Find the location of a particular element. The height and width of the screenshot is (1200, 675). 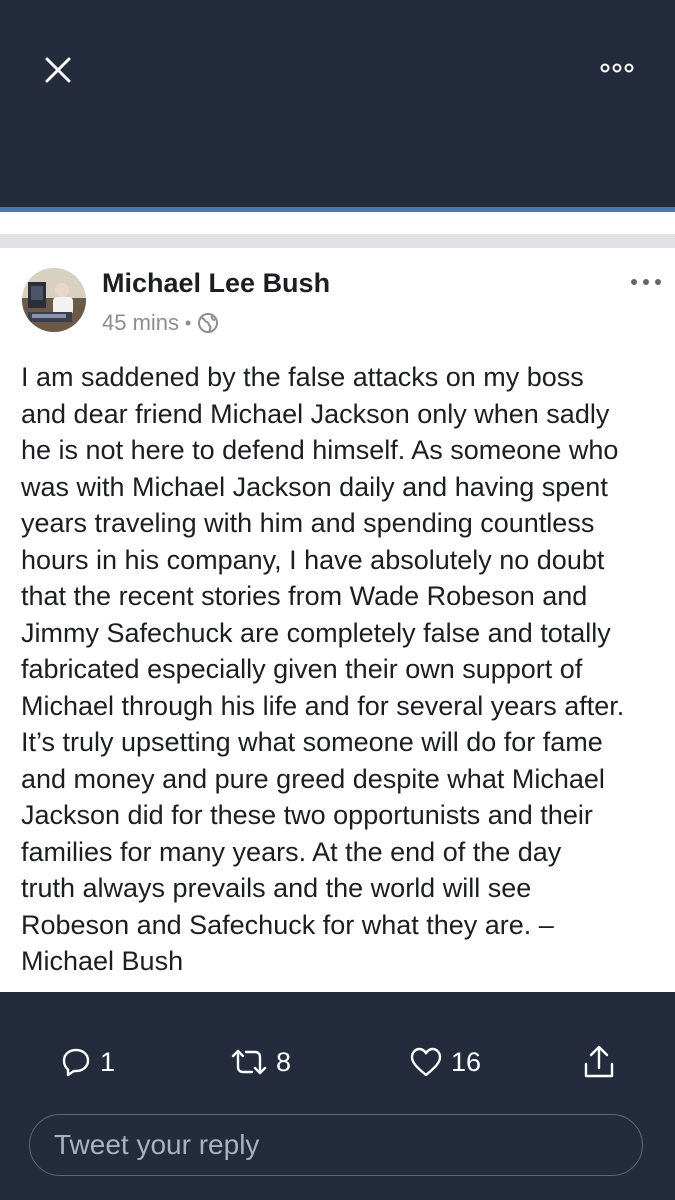

reply-input is located at coordinates (334, 1145).